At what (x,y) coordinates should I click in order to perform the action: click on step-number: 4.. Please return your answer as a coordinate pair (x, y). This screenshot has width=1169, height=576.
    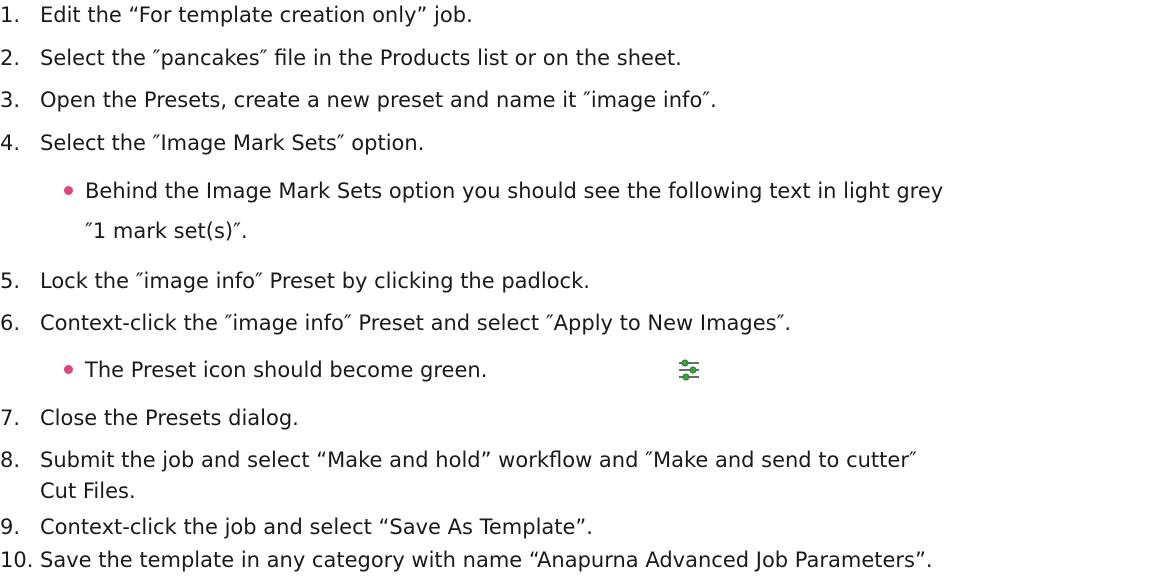
    Looking at the image, I should click on (10, 143).